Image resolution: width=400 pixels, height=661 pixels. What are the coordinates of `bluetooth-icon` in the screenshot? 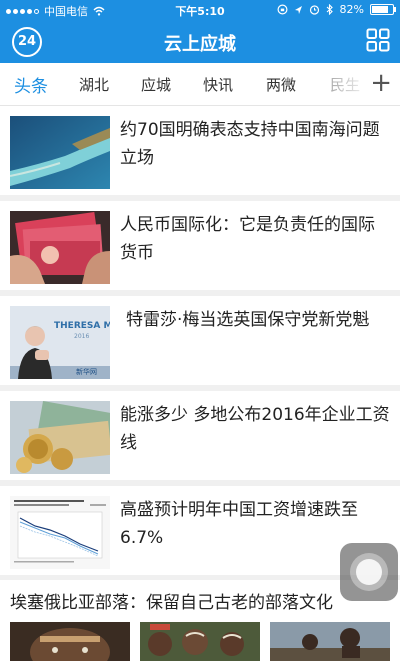 It's located at (329, 9).